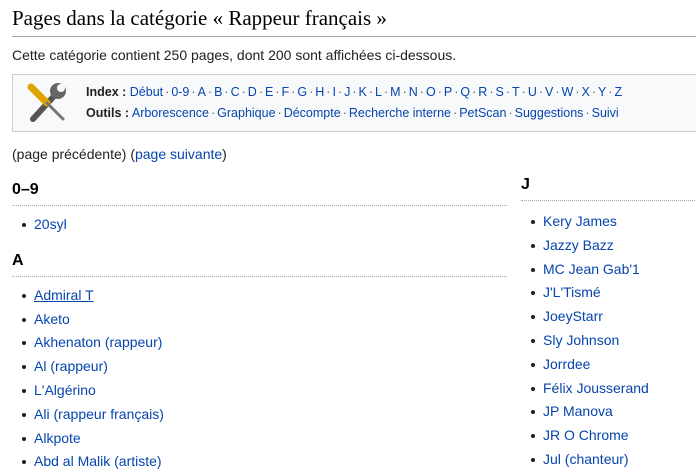  I want to click on article-link: J'L'Tismé, so click(572, 292).